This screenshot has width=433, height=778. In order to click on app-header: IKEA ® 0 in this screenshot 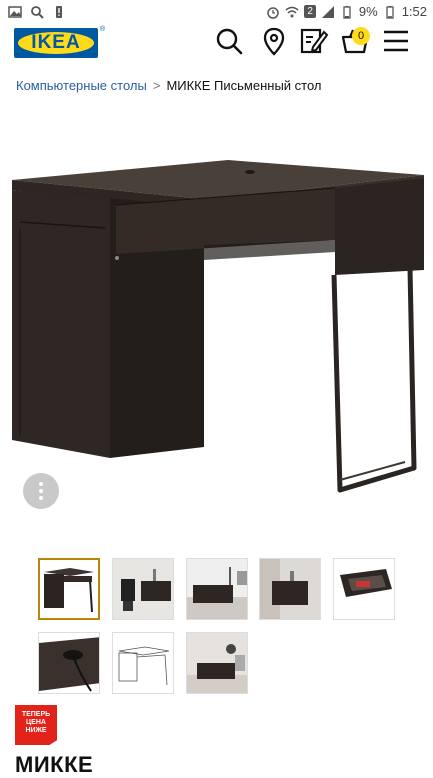, I will do `click(216, 51)`.